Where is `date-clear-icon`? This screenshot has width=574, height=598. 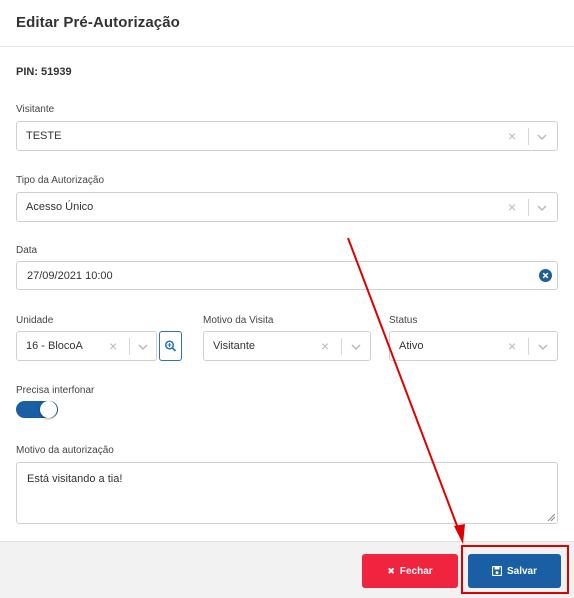 date-clear-icon is located at coordinates (545, 275).